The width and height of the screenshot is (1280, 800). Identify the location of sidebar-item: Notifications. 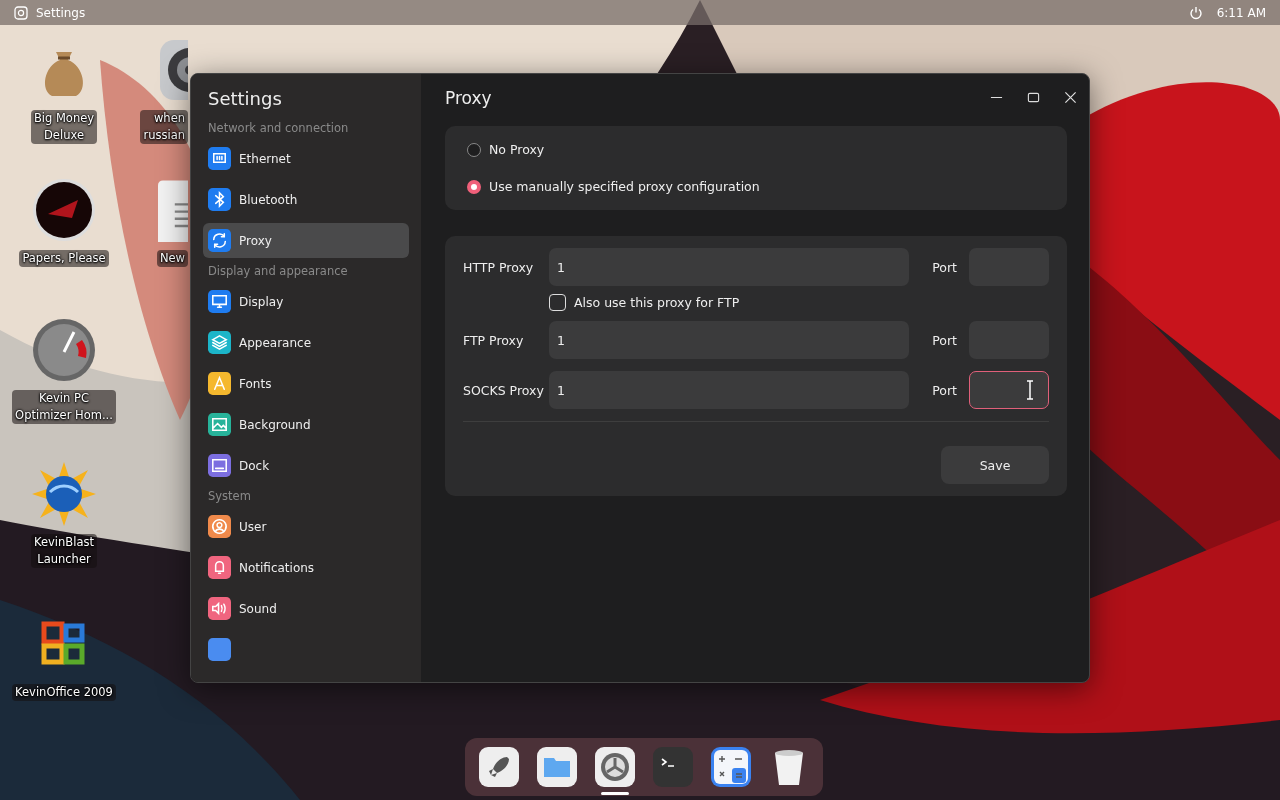
(306, 567).